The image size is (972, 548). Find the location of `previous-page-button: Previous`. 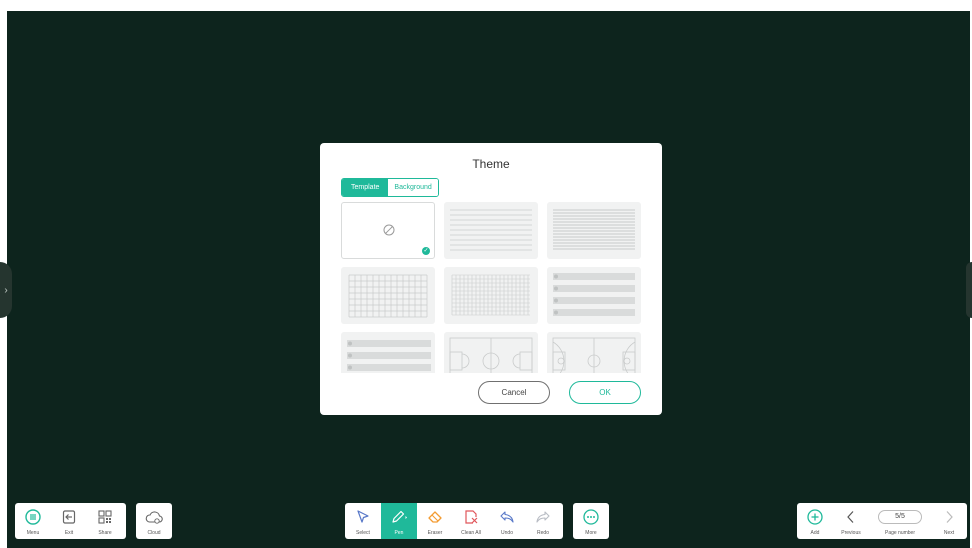

previous-page-button: Previous is located at coordinates (851, 521).